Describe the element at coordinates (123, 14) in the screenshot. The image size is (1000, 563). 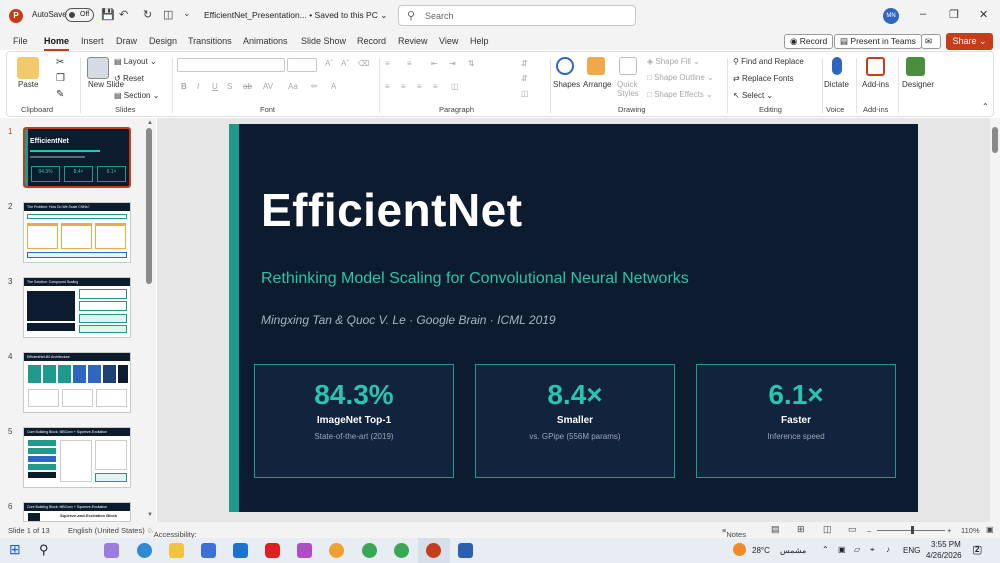
I see `undo-icon: ↶` at that location.